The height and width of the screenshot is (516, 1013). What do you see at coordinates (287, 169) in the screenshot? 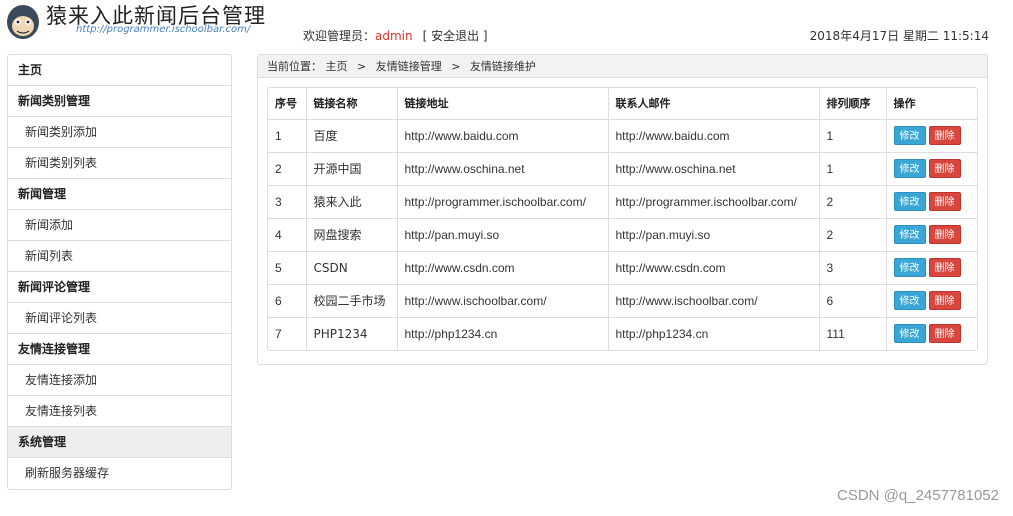
I see `cell-index: 2` at bounding box center [287, 169].